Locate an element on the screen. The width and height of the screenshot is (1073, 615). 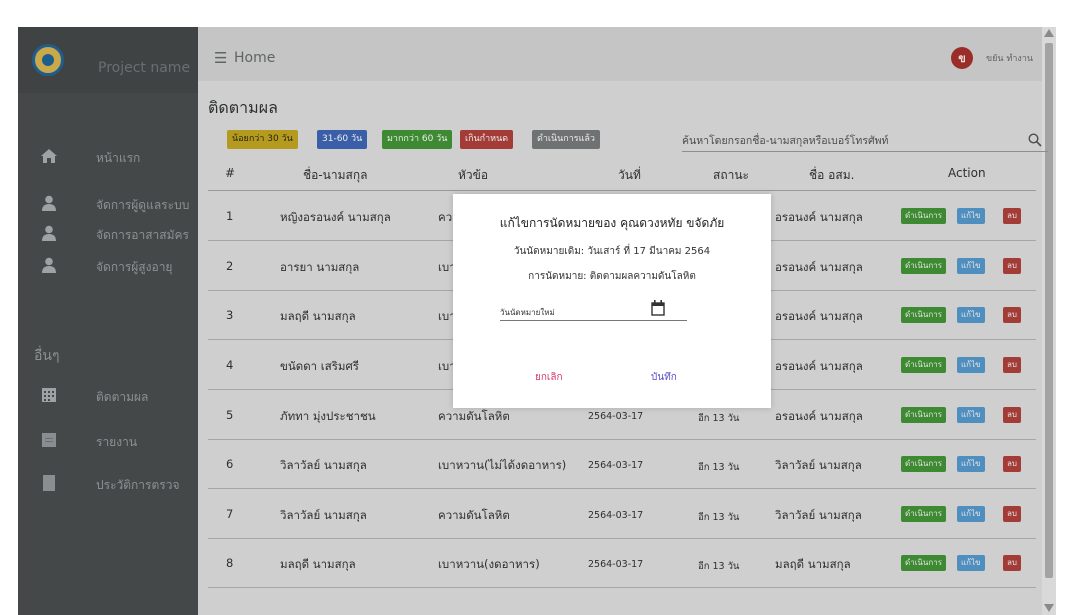
column-header: วันที่ is located at coordinates (629, 175).